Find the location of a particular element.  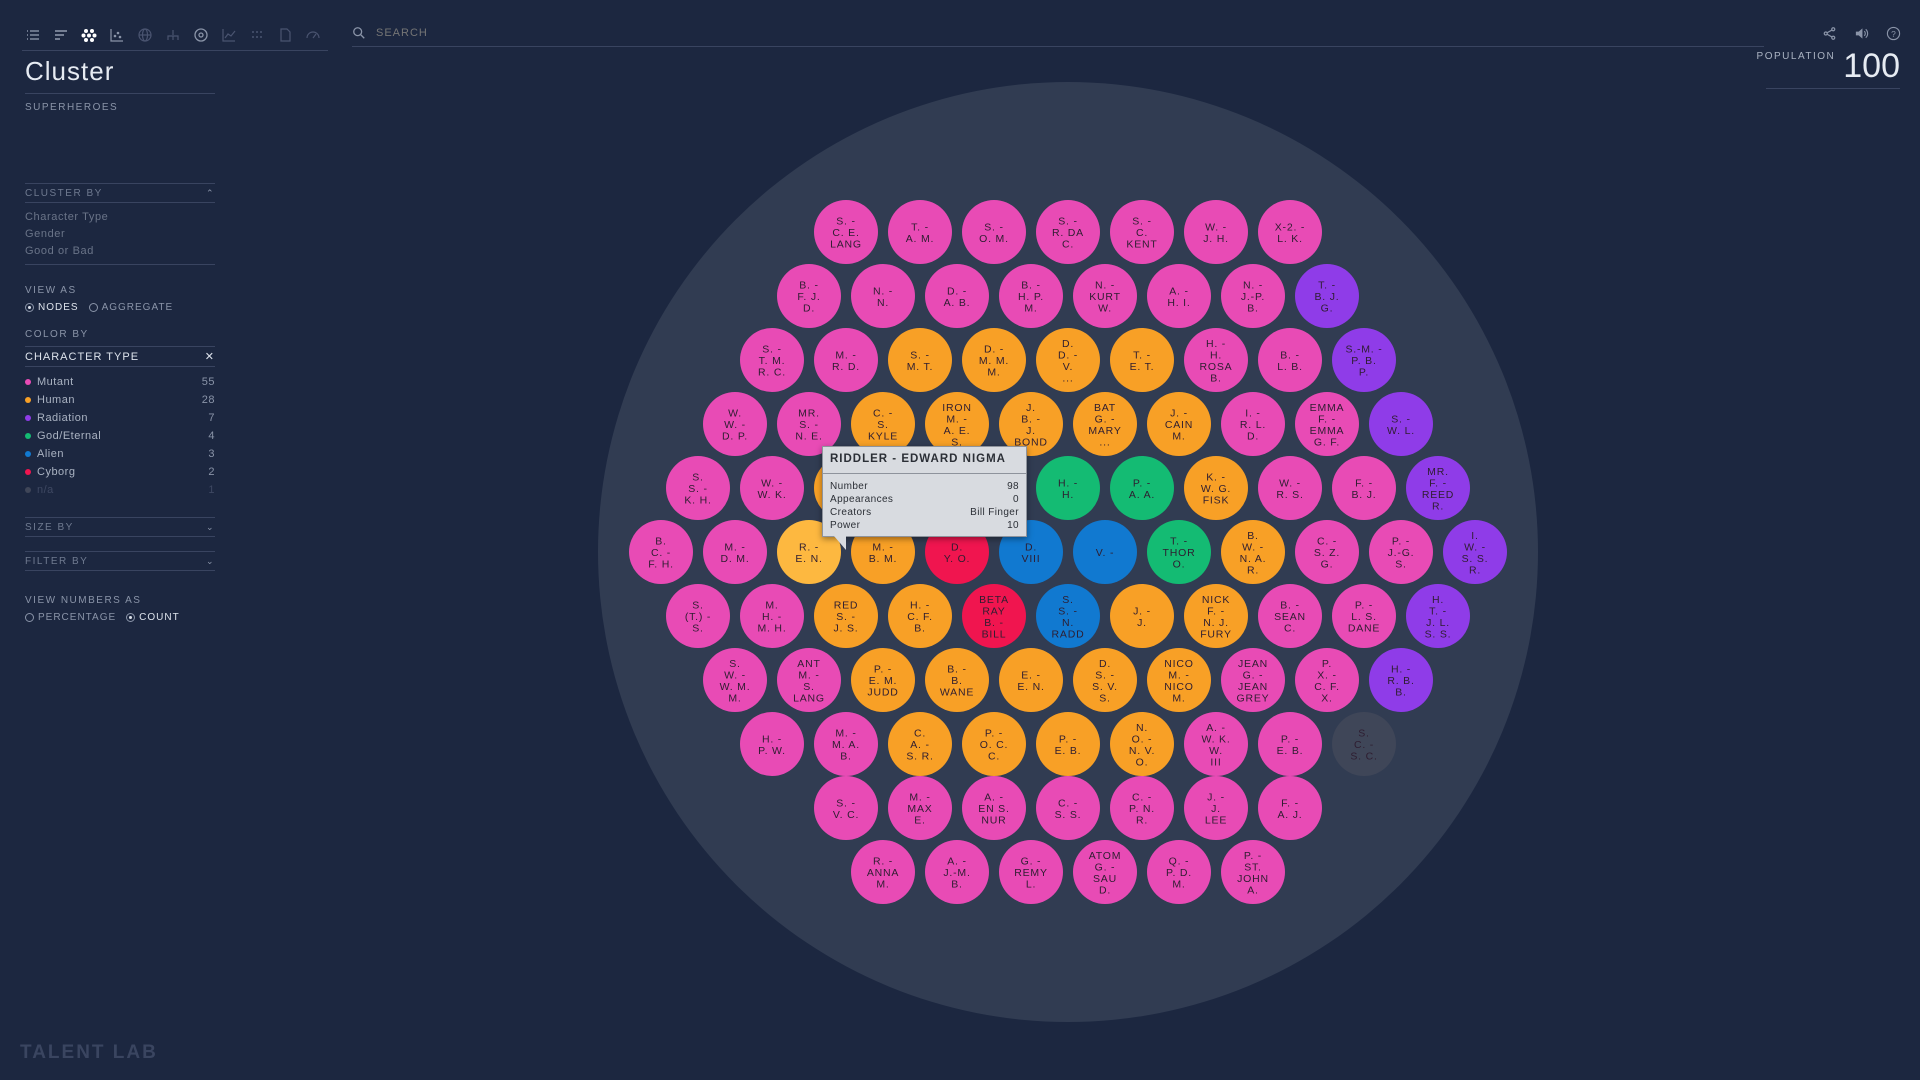

hero-node: J. -J. is located at coordinates (1142, 616).